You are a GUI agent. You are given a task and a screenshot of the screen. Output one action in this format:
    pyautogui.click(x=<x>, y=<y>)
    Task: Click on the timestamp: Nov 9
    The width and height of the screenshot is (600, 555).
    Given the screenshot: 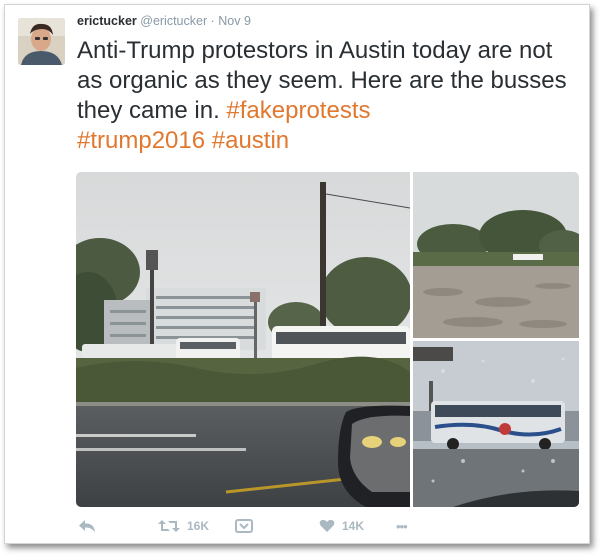 What is the action you would take?
    pyautogui.click(x=234, y=21)
    